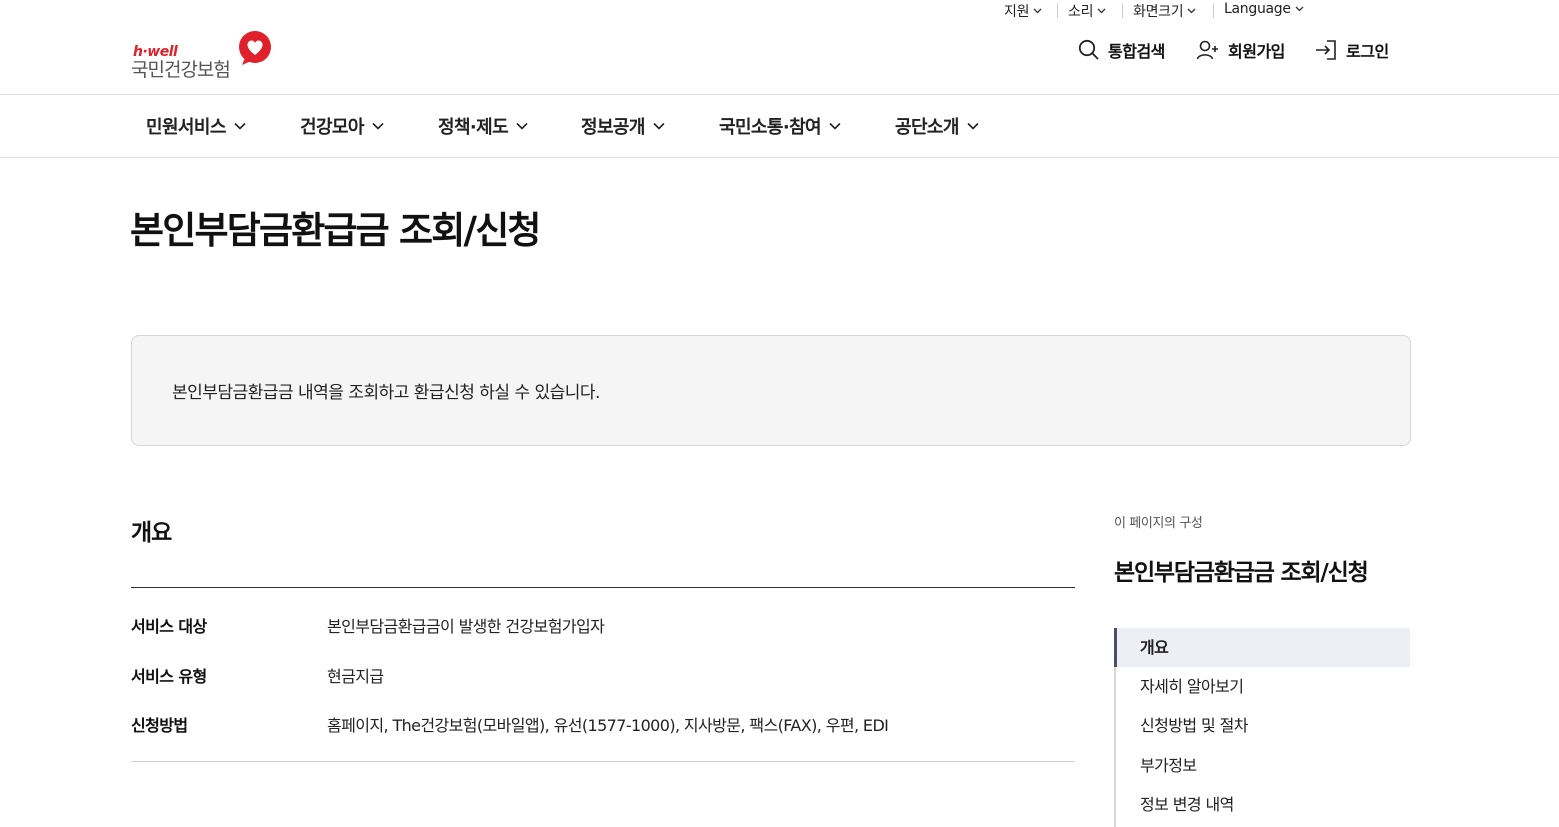  I want to click on nav-label: 건강모아, so click(332, 127).